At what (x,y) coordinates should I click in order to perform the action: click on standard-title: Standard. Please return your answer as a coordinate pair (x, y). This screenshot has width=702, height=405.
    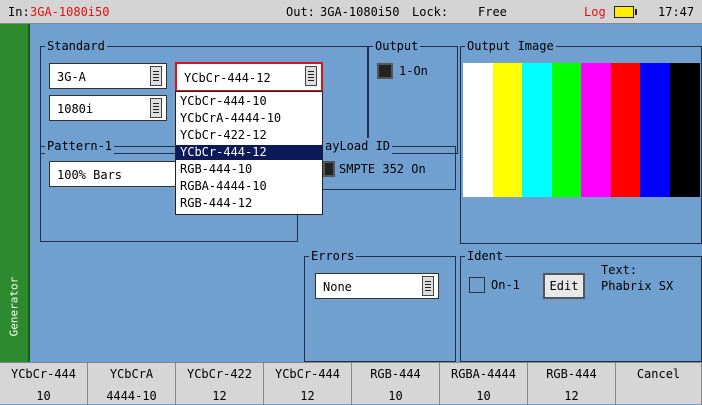
    Looking at the image, I should click on (76, 46).